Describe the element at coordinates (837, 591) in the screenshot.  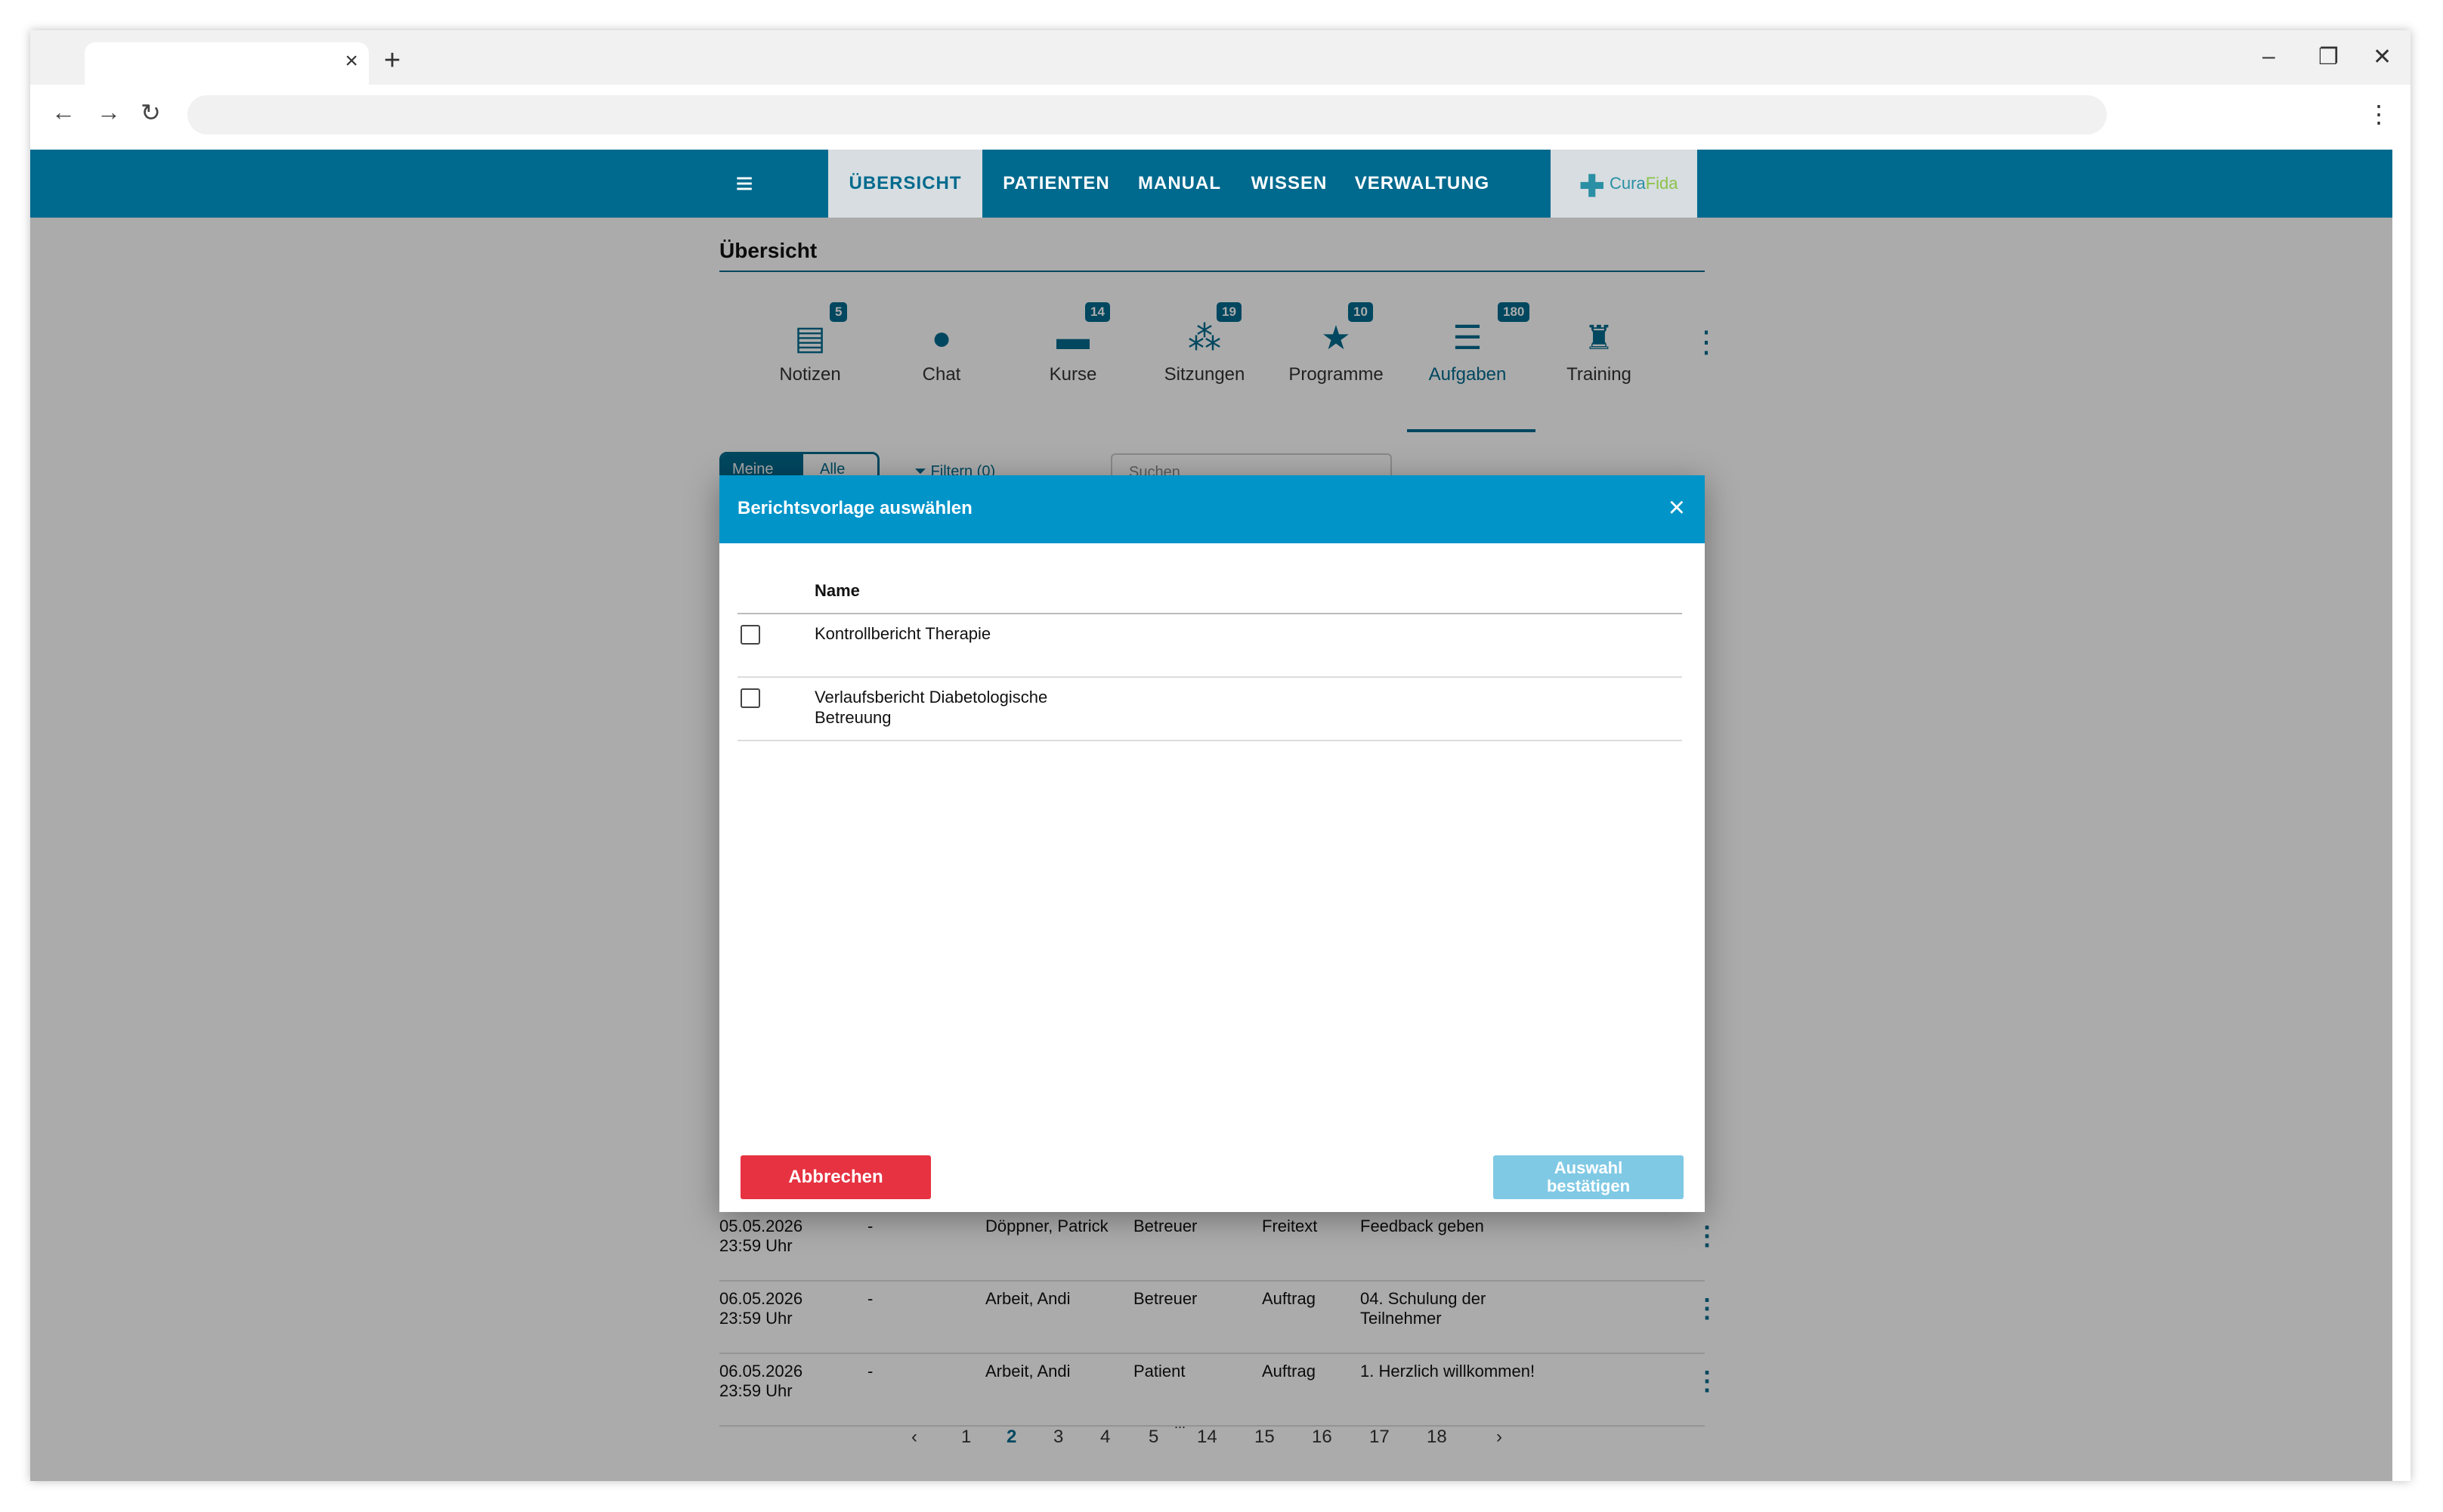
I see `column-header-name: Name` at that location.